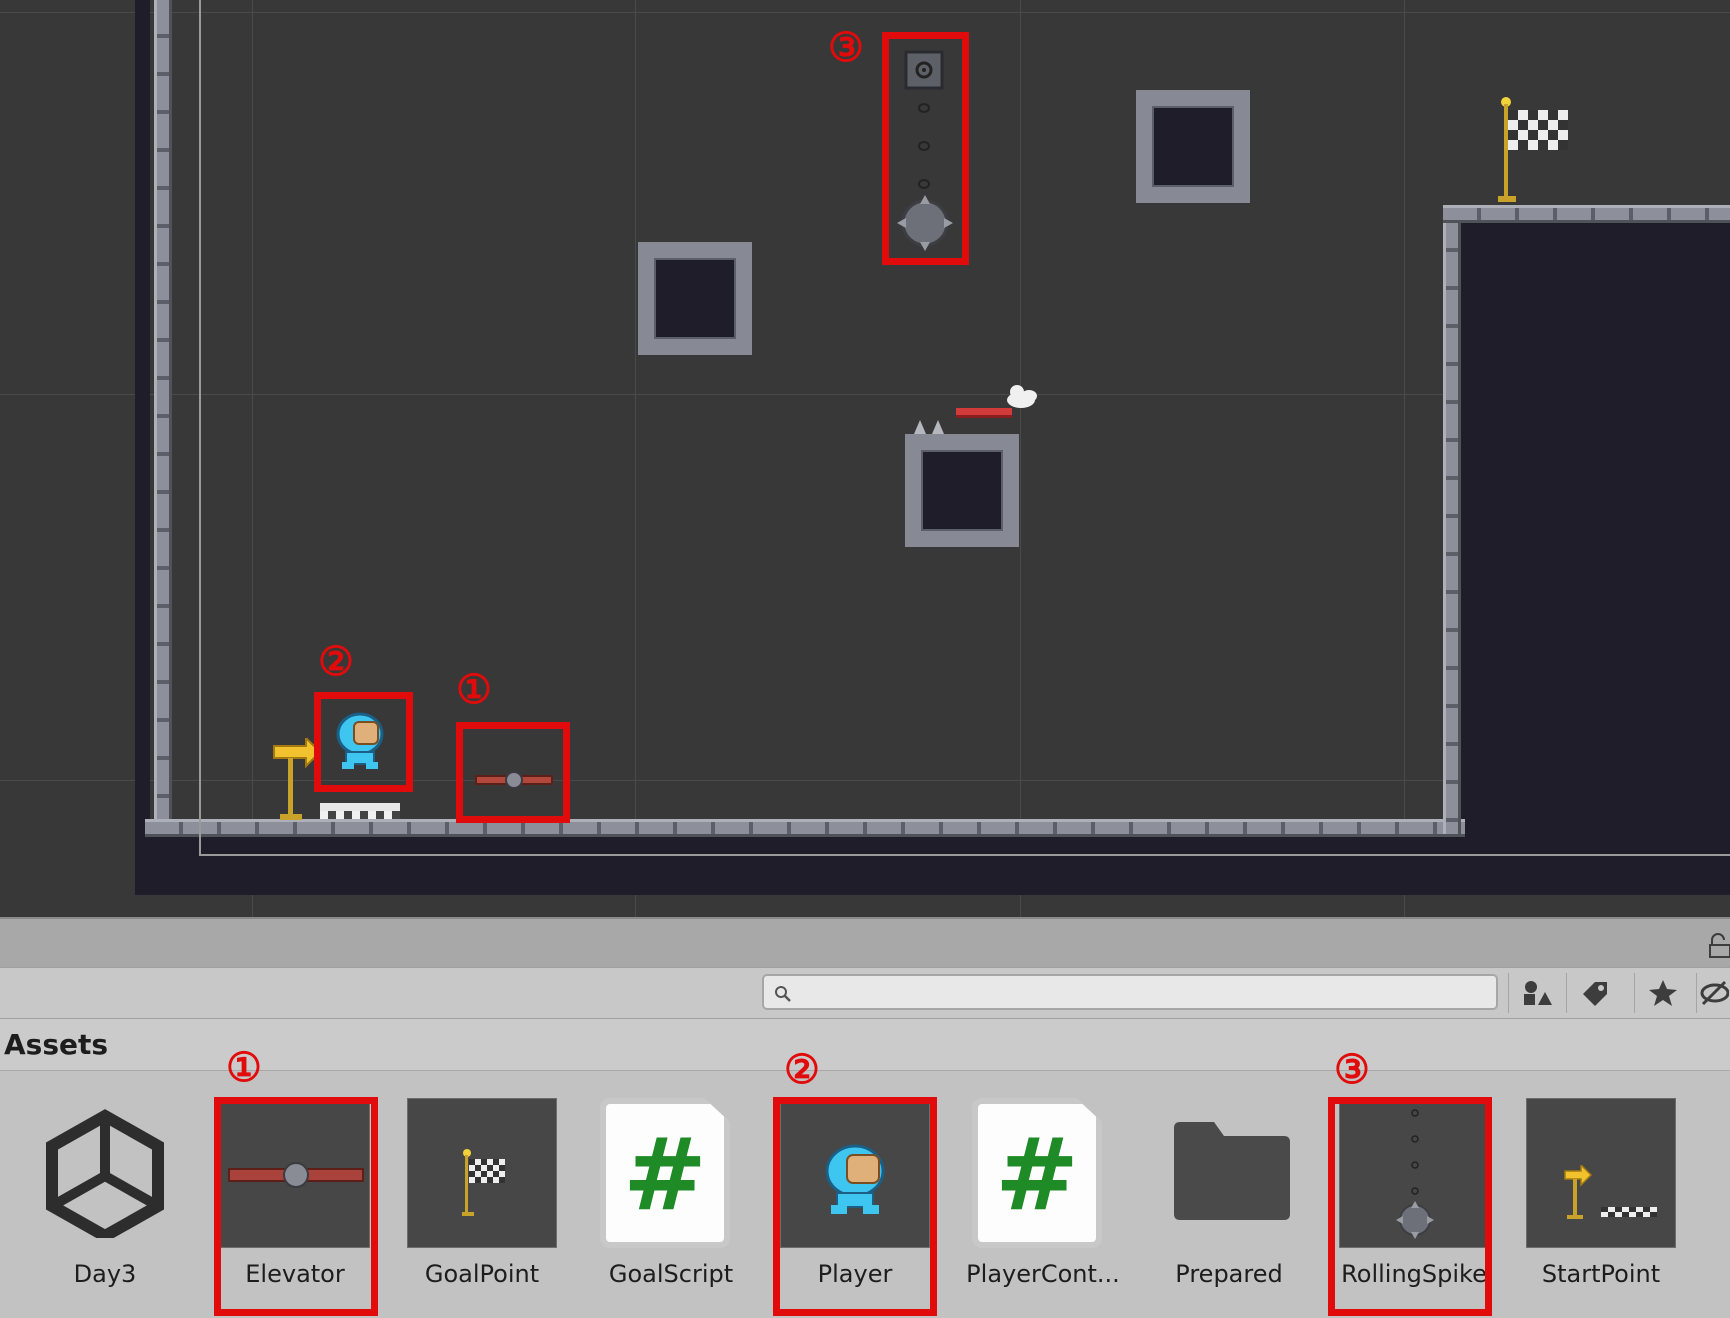  I want to click on asset-day3: Day3, so click(105, 1198).